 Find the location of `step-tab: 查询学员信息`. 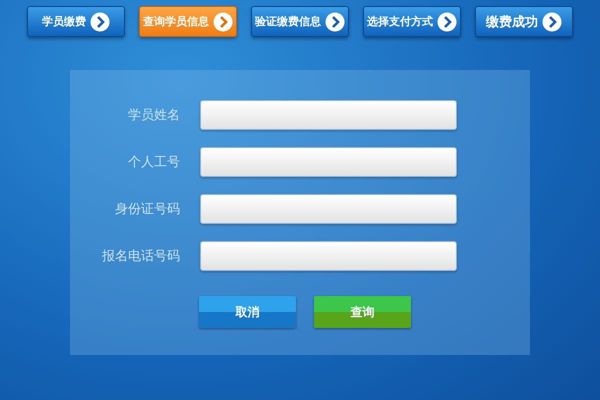

step-tab: 查询学员信息 is located at coordinates (188, 21).